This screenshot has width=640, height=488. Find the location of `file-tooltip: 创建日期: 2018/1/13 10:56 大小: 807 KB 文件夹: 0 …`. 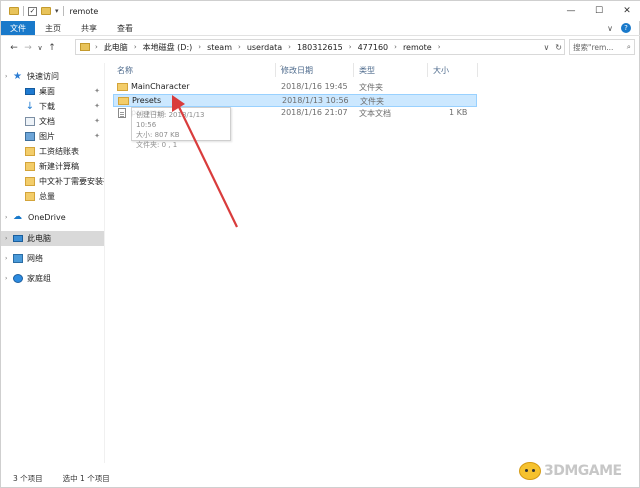

file-tooltip: 创建日期: 2018/1/13 10:56 大小: 807 KB 文件夹: 0 … is located at coordinates (181, 128).